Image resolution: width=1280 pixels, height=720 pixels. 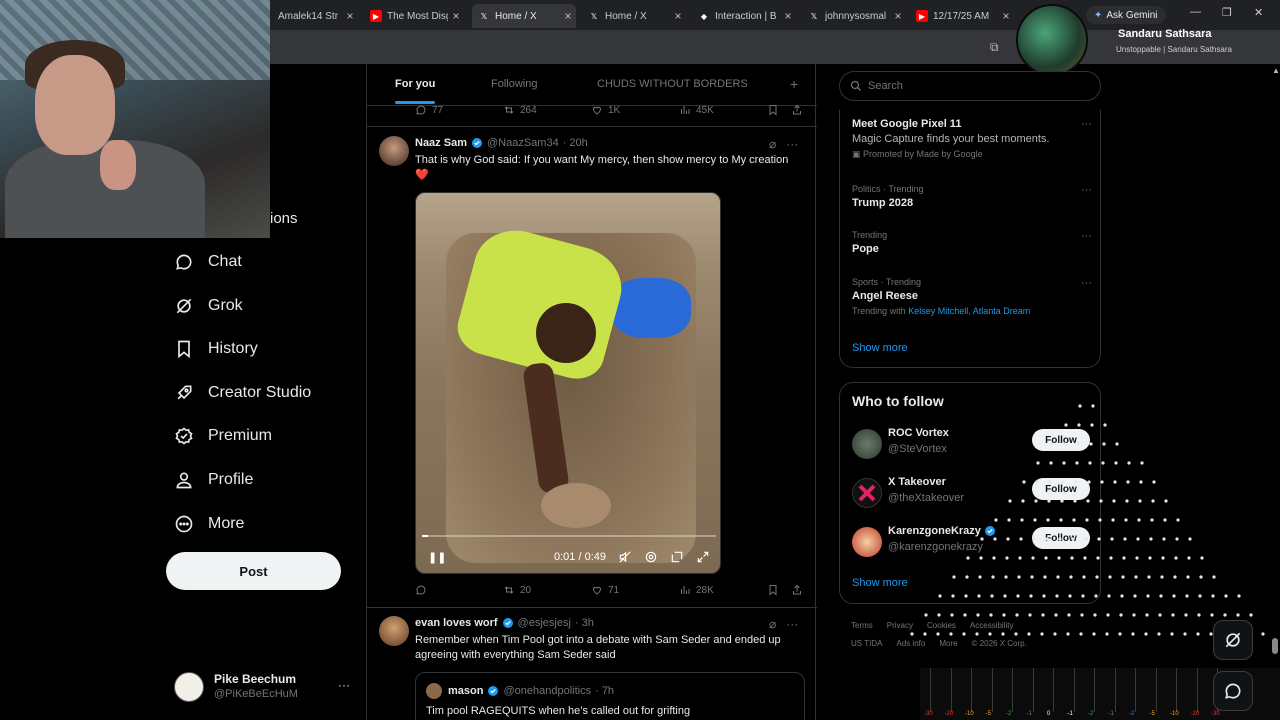 What do you see at coordinates (1276, 70) in the screenshot?
I see `scroll-up-icon: ▲` at bounding box center [1276, 70].